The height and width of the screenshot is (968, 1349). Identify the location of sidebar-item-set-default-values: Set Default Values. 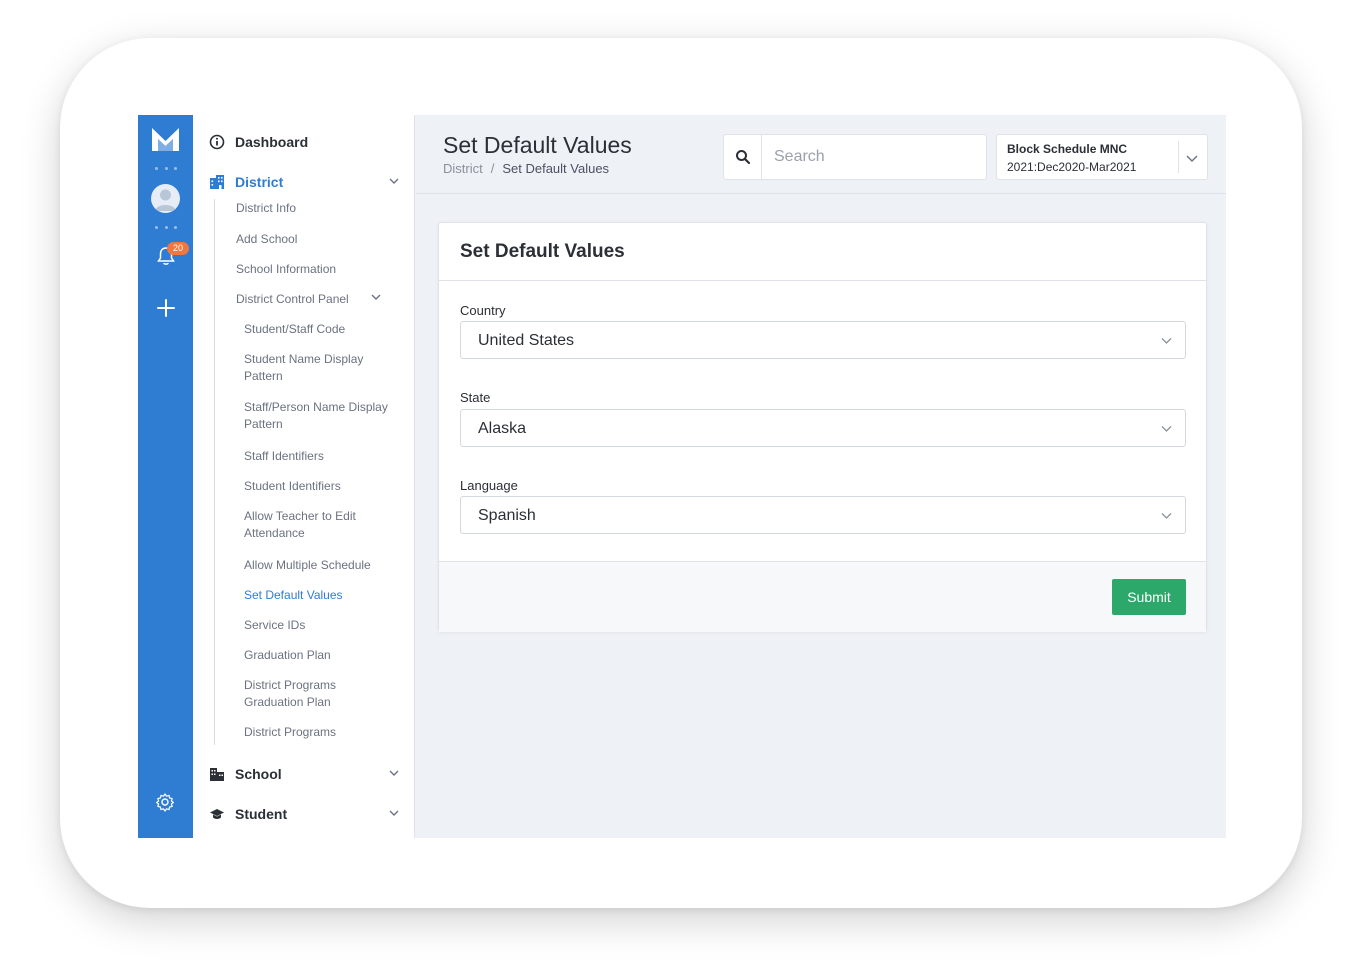
(324, 595).